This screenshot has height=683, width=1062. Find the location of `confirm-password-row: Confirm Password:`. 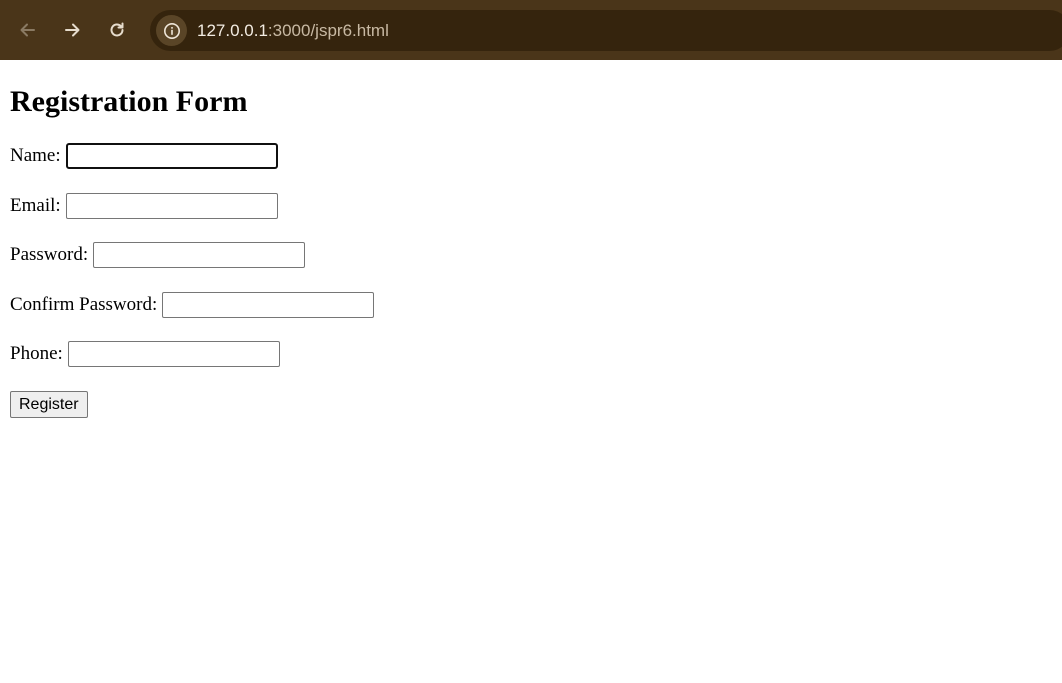

confirm-password-row: Confirm Password: is located at coordinates (192, 305).